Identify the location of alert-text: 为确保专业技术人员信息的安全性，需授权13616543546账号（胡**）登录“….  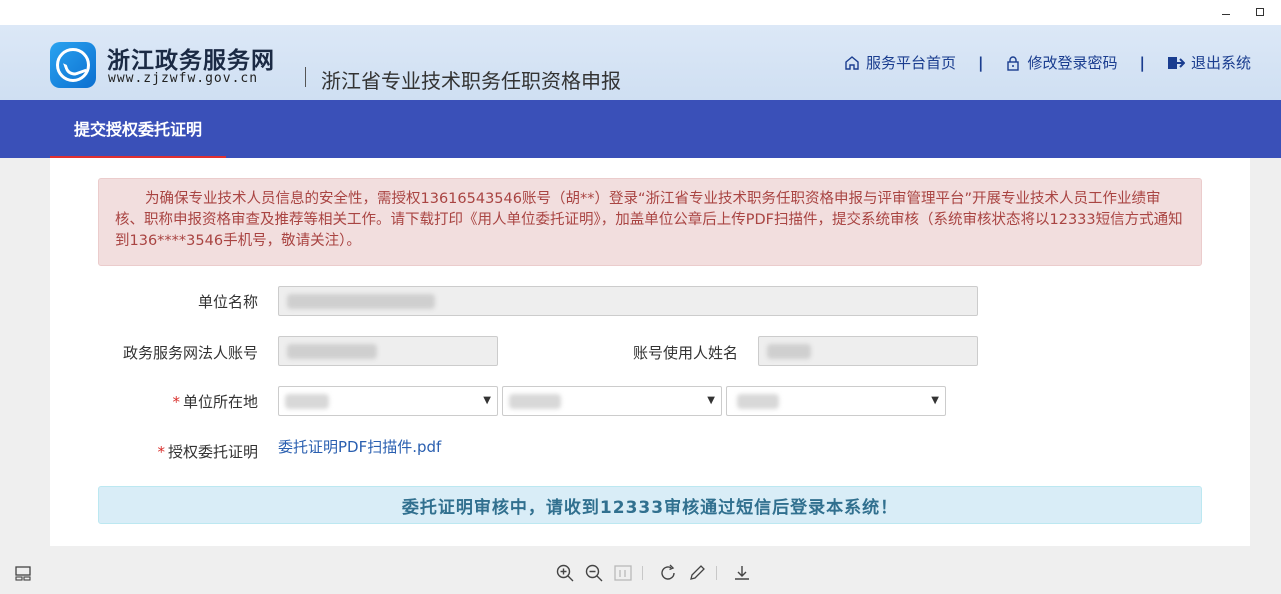
(649, 220).